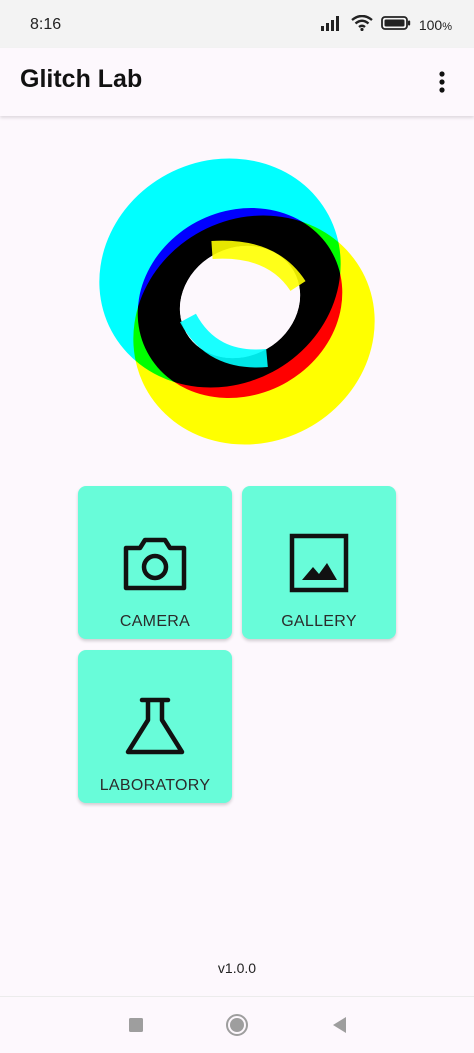 This screenshot has height=1053, width=474. I want to click on back-button, so click(340, 1025).